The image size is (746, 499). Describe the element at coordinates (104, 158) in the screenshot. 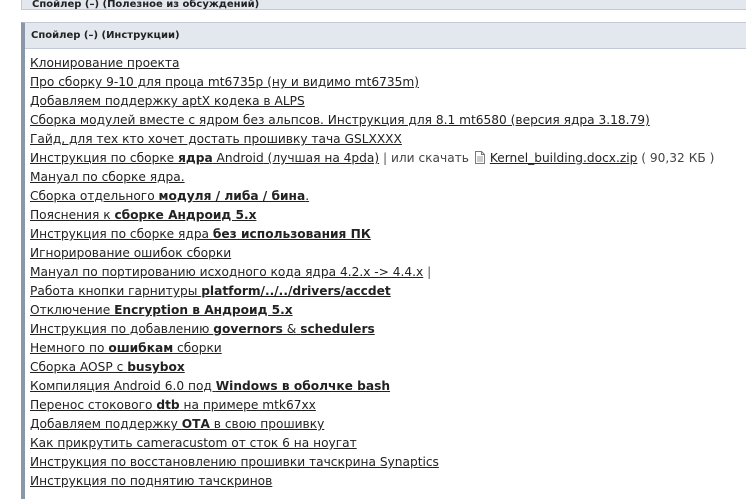

I see `link-text: Инструкция по сборке` at that location.